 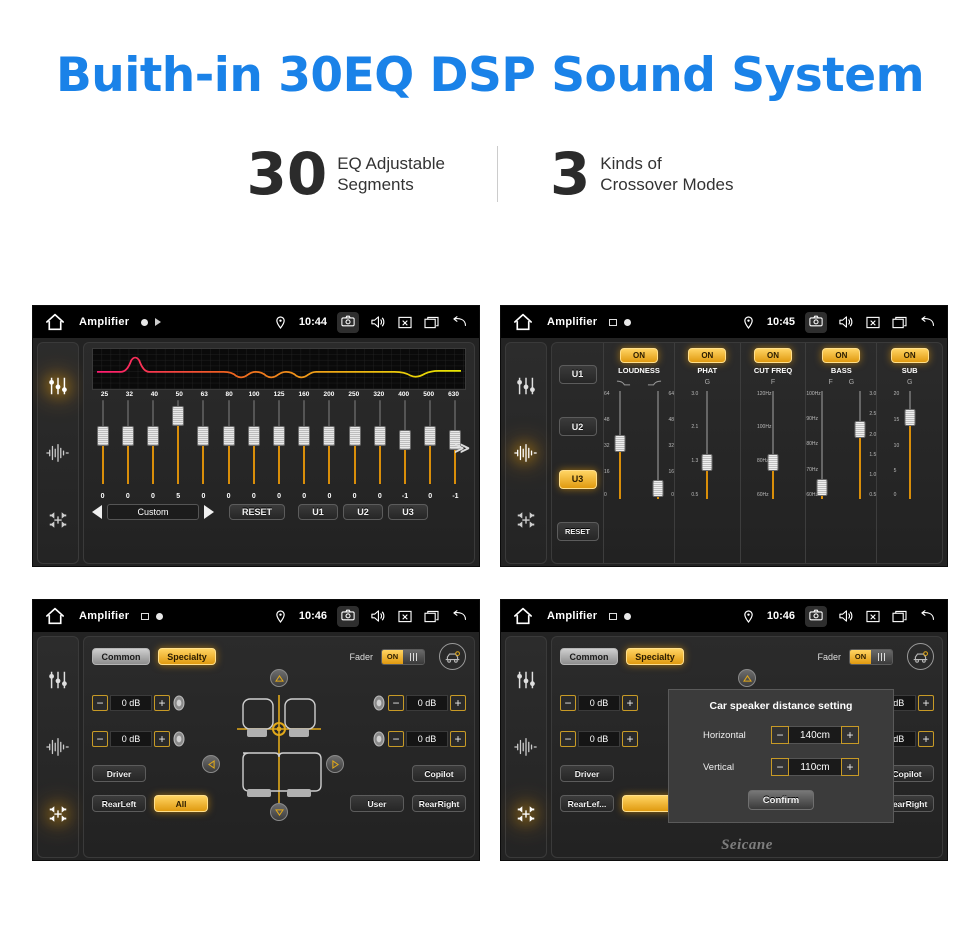 What do you see at coordinates (589, 656) in the screenshot?
I see `tab-common: Common` at bounding box center [589, 656].